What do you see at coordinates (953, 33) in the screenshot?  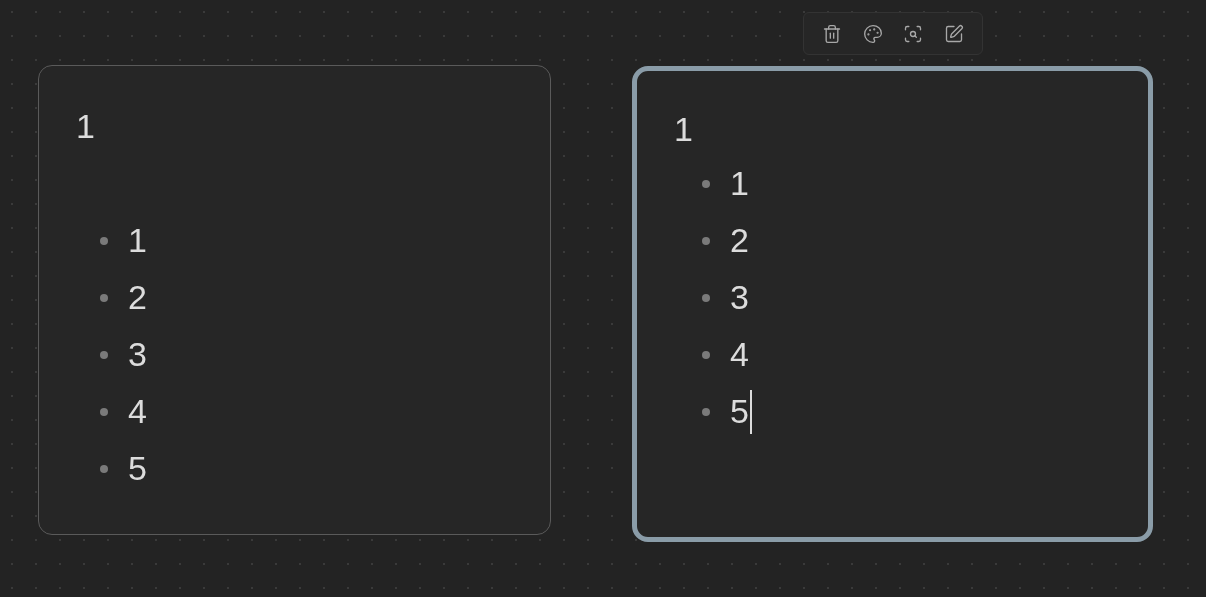 I see `edit-icon` at bounding box center [953, 33].